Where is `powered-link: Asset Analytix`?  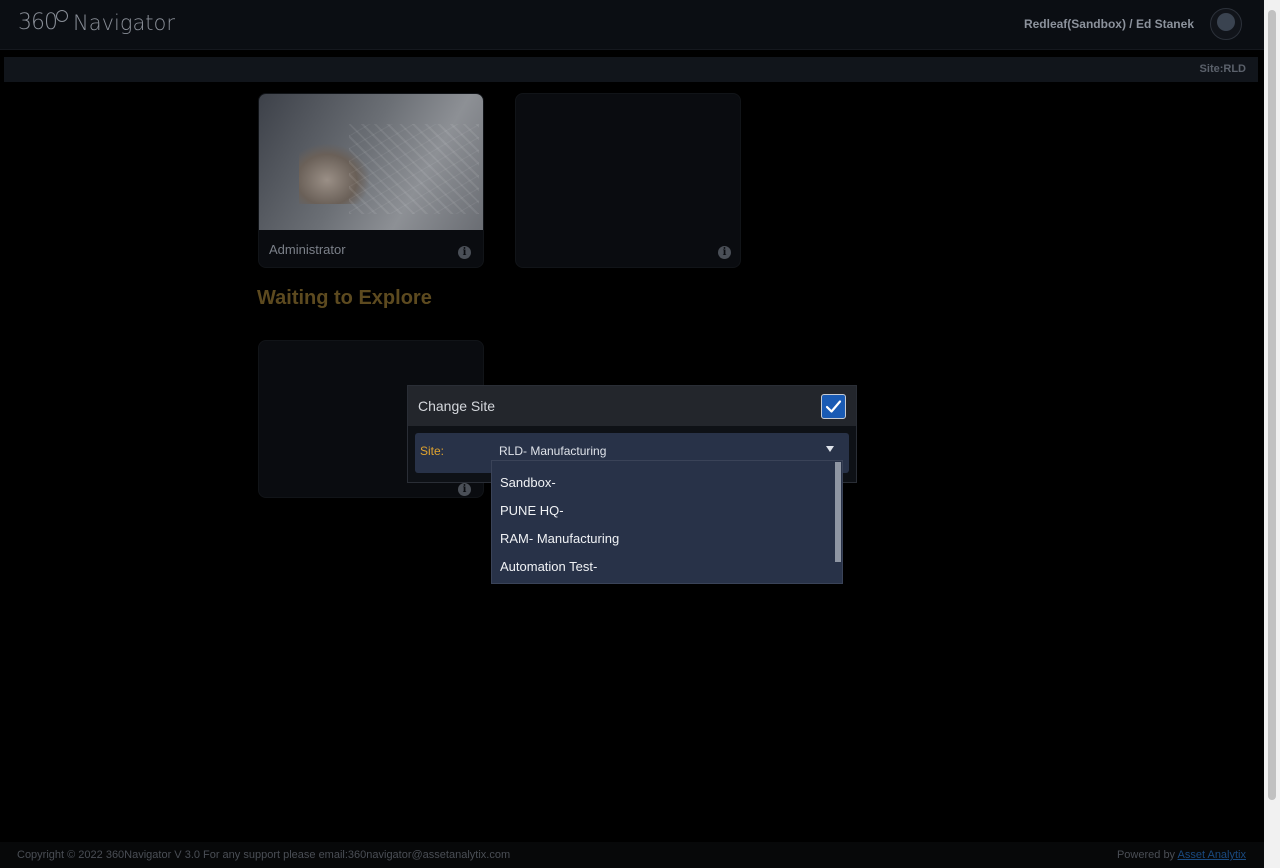 powered-link: Asset Analytix is located at coordinates (1212, 855).